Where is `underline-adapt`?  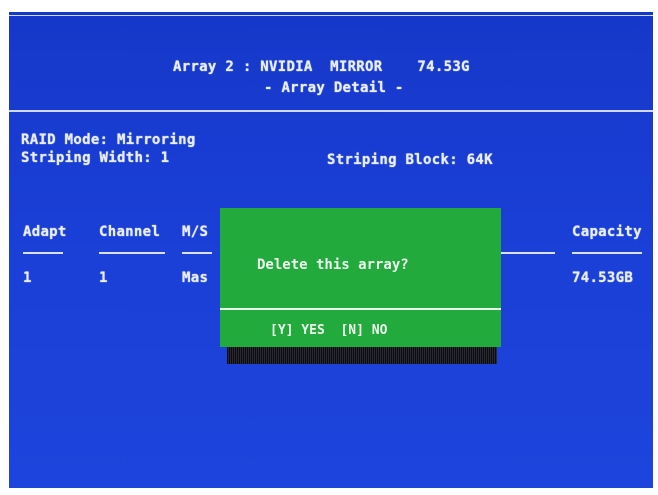
underline-adapt is located at coordinates (43, 253).